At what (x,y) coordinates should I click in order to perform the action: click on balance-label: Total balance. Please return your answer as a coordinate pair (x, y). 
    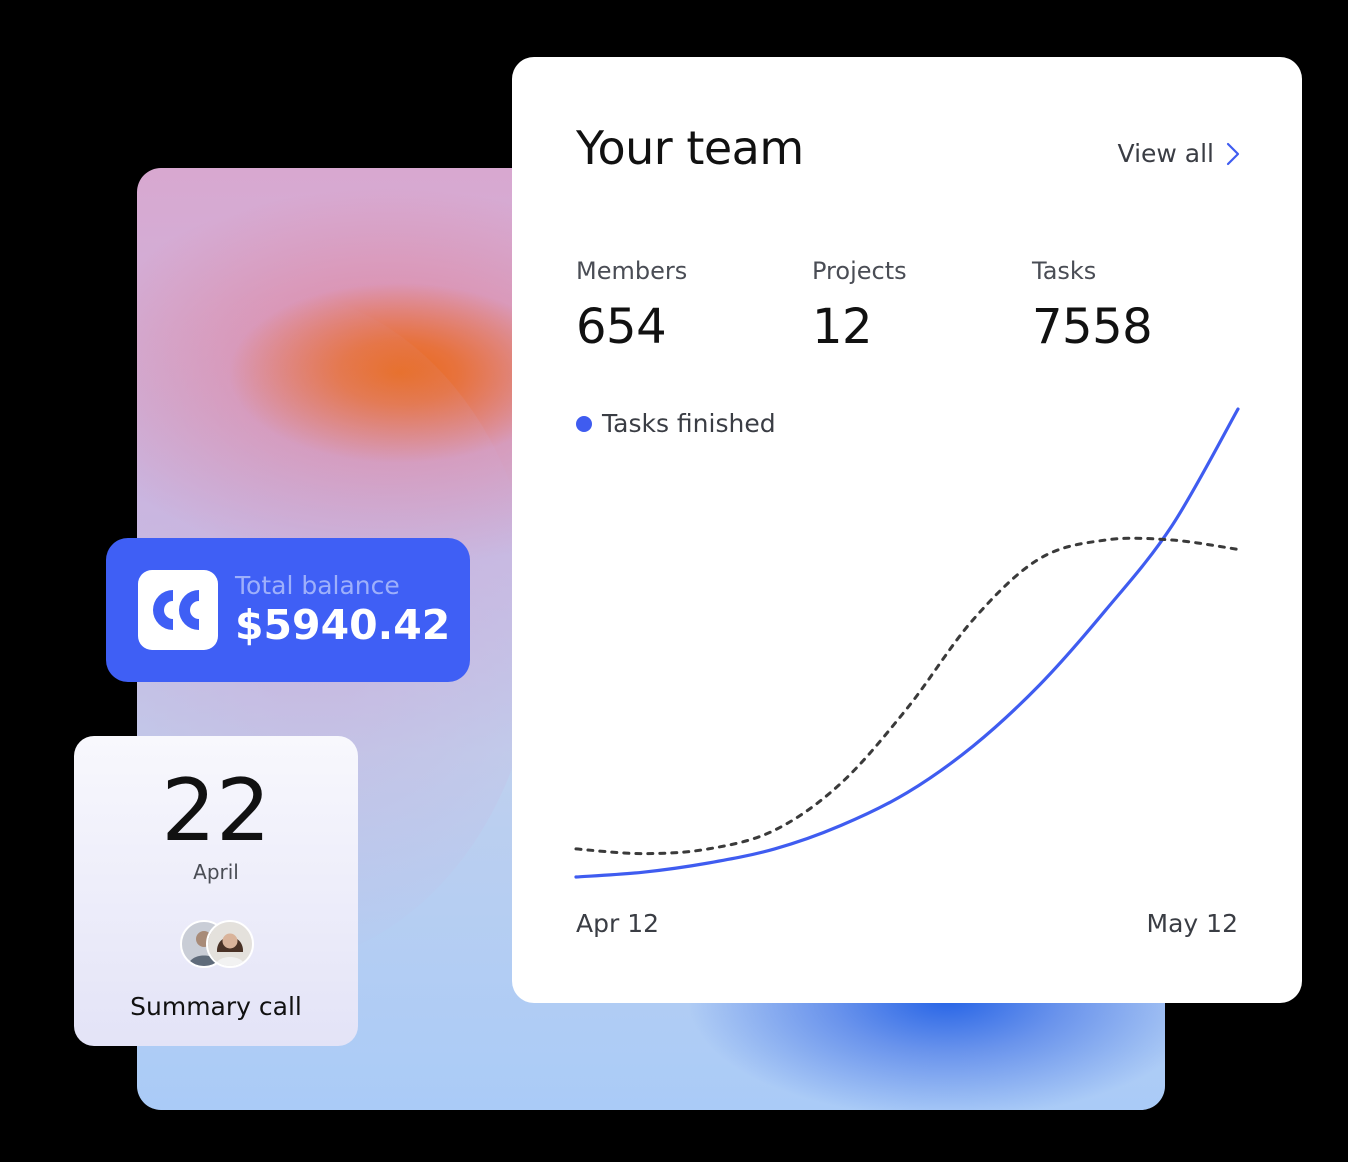
    Looking at the image, I should click on (317, 585).